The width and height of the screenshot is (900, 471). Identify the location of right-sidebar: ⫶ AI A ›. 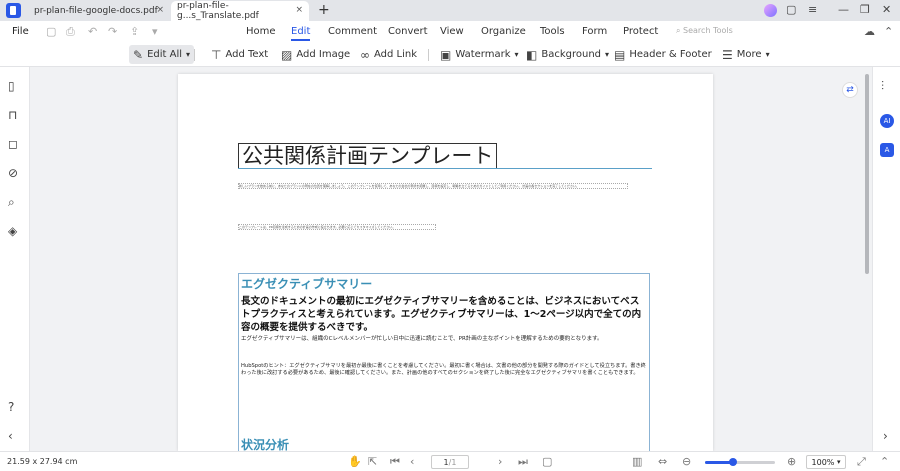
(886, 259).